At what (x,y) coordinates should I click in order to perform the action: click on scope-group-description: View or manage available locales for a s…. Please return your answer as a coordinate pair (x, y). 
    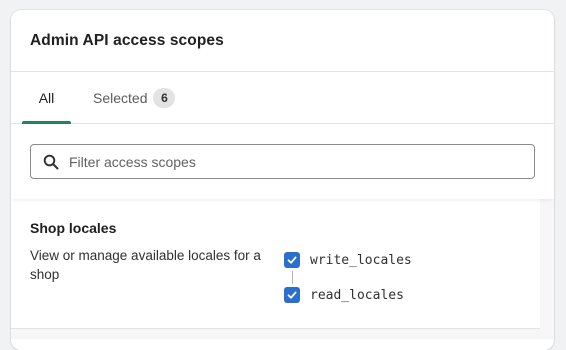
    Looking at the image, I should click on (145, 265).